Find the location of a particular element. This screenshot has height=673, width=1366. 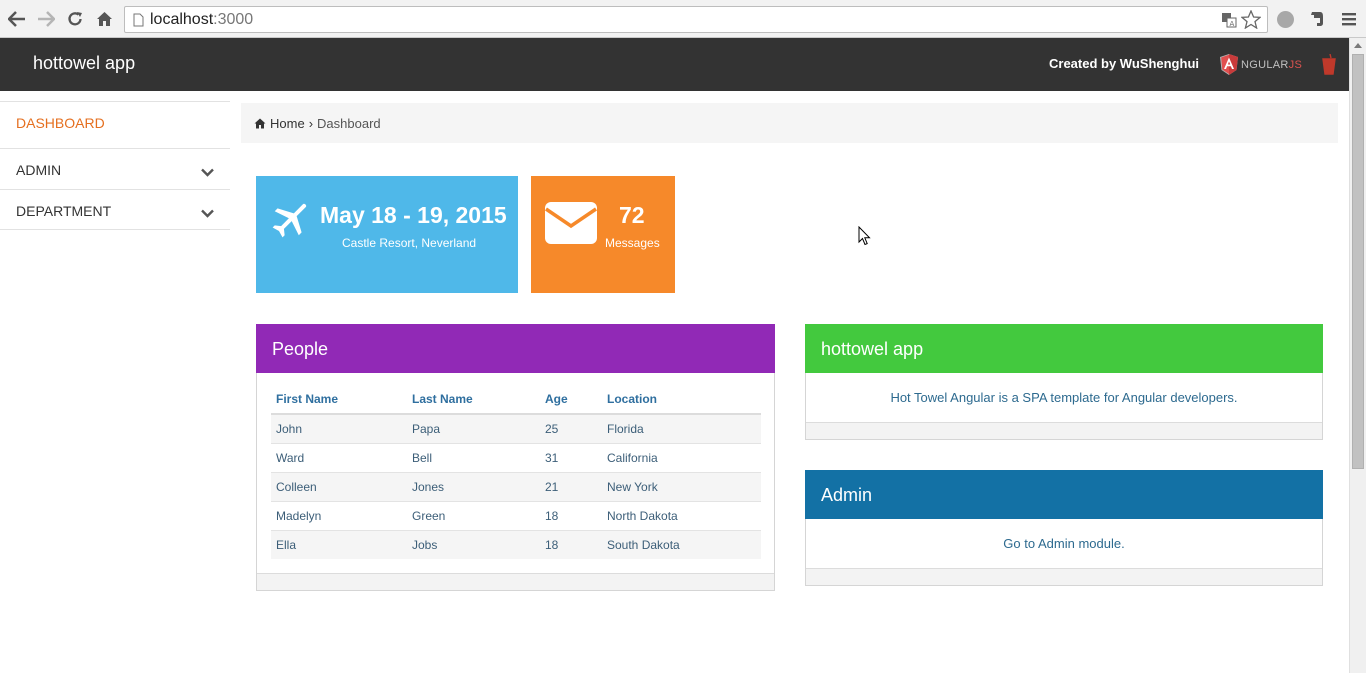

table-row: Colleen Jones 21 New York is located at coordinates (516, 487).